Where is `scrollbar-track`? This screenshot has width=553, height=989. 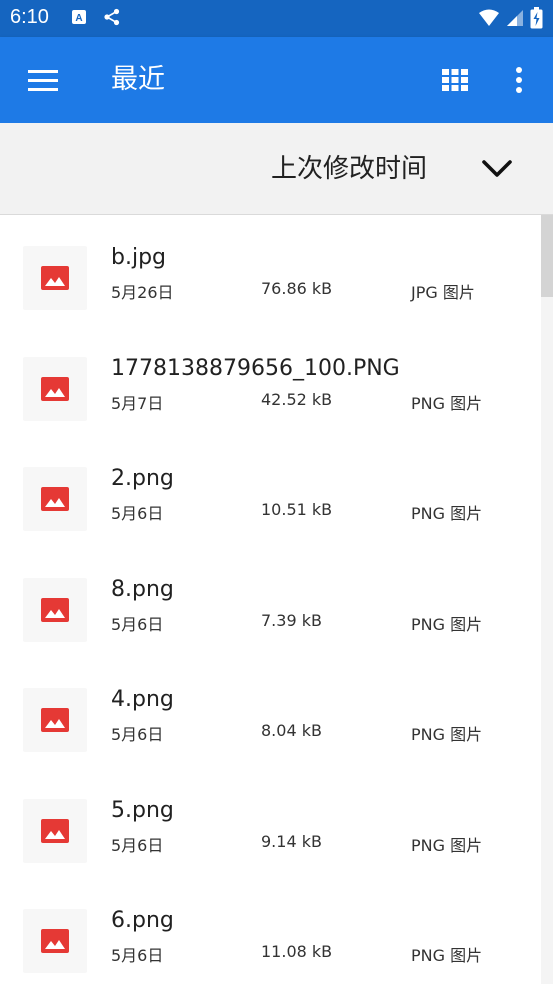
scrollbar-track is located at coordinates (547, 599).